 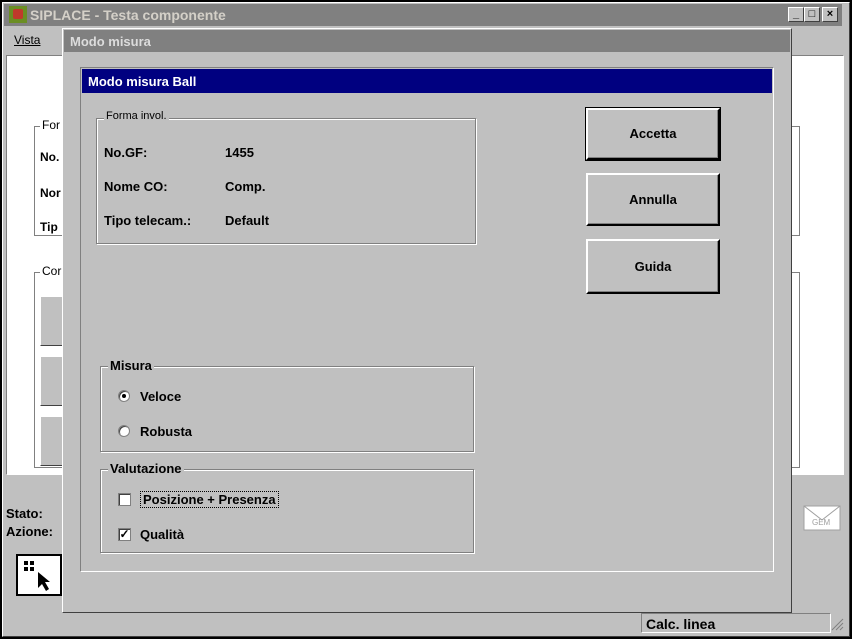 I want to click on close-icon: ×, so click(x=830, y=14).